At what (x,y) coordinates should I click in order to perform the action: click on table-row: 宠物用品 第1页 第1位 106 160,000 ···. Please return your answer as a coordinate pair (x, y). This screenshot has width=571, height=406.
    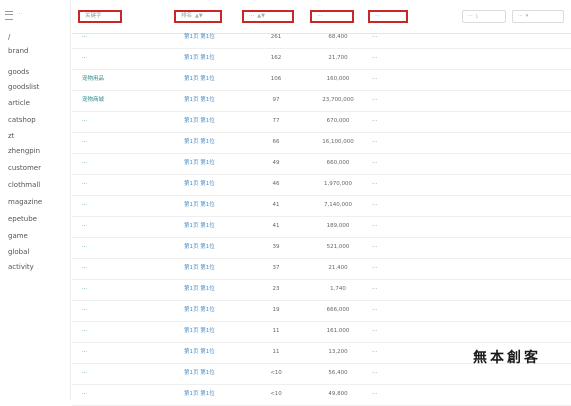
    Looking at the image, I should click on (321, 79).